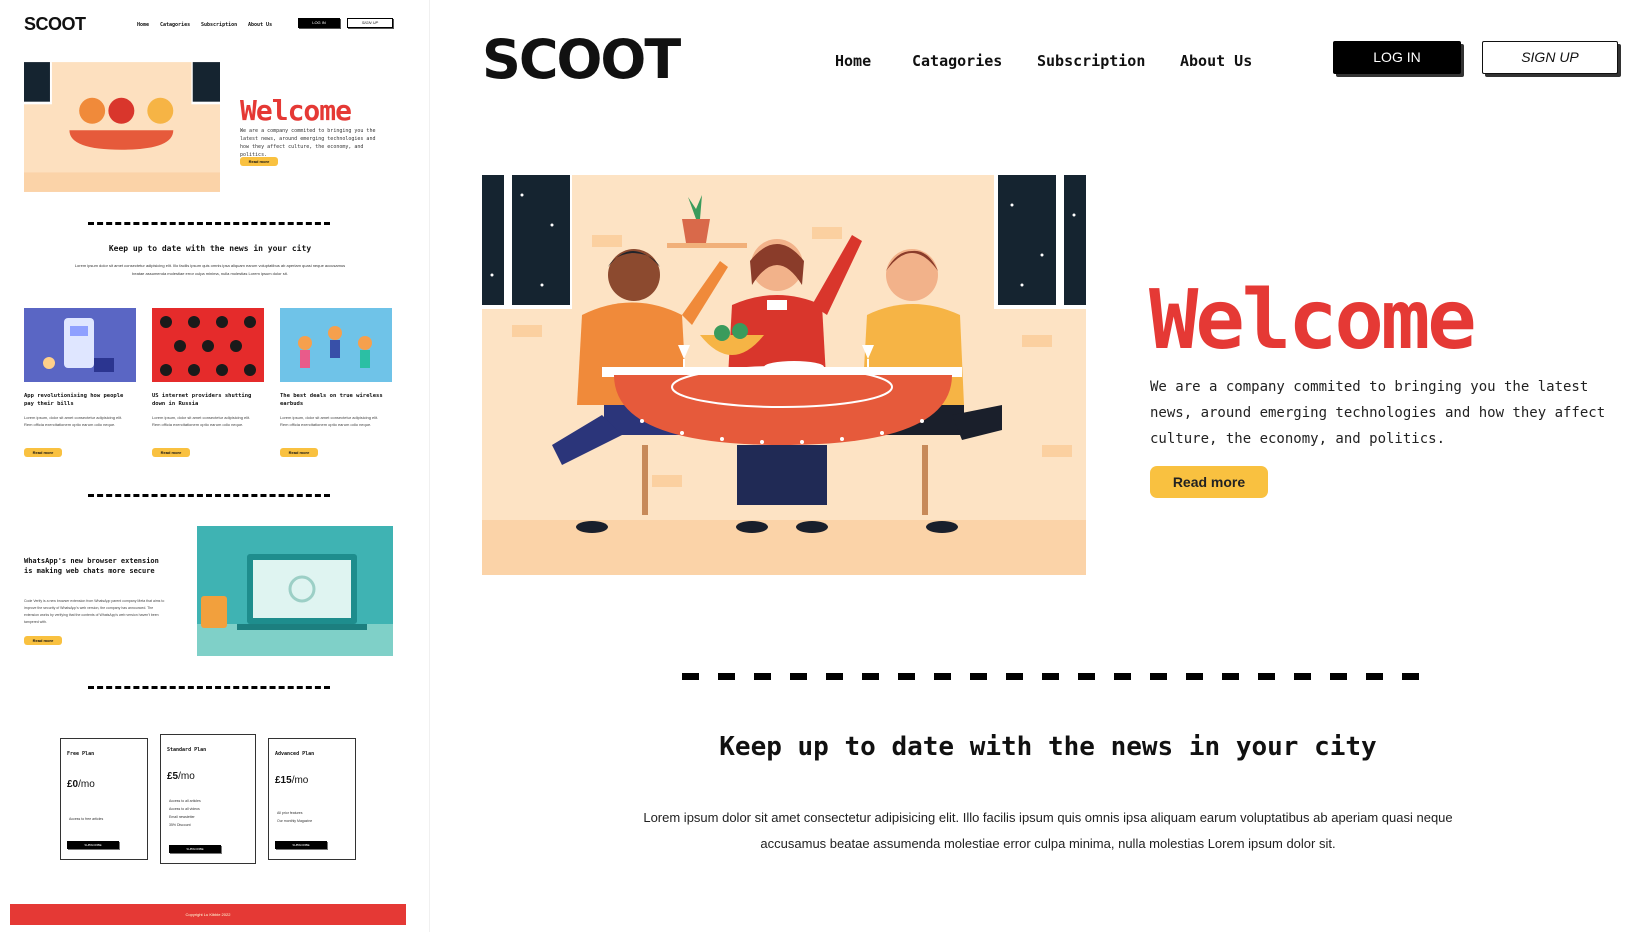 The image size is (1641, 932). I want to click on plan-price: £0/mo, so click(81, 784).